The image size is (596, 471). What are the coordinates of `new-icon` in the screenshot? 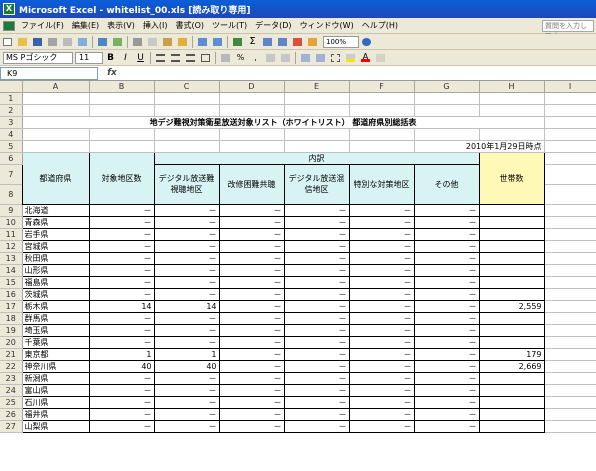 It's located at (7, 42).